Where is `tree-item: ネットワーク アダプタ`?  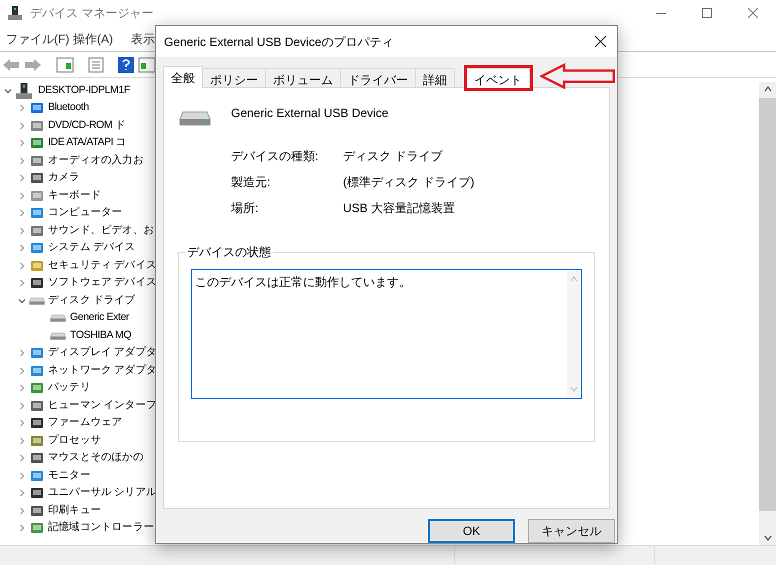 tree-item: ネットワーク アダプタ is located at coordinates (102, 370).